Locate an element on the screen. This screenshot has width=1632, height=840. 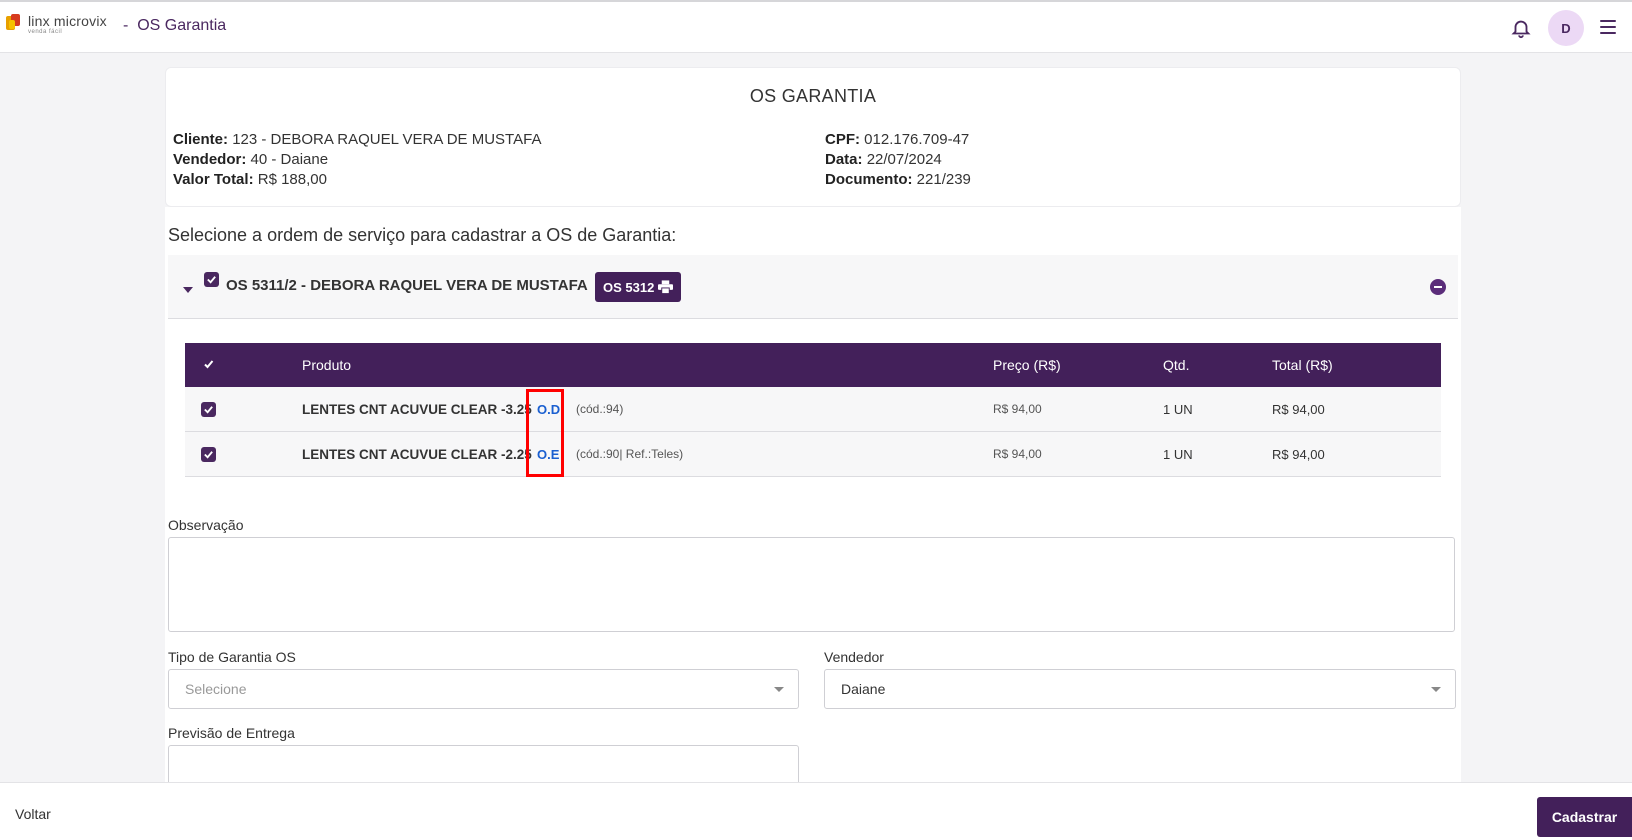
previsao-label: Previsão de Entrega is located at coordinates (231, 733).